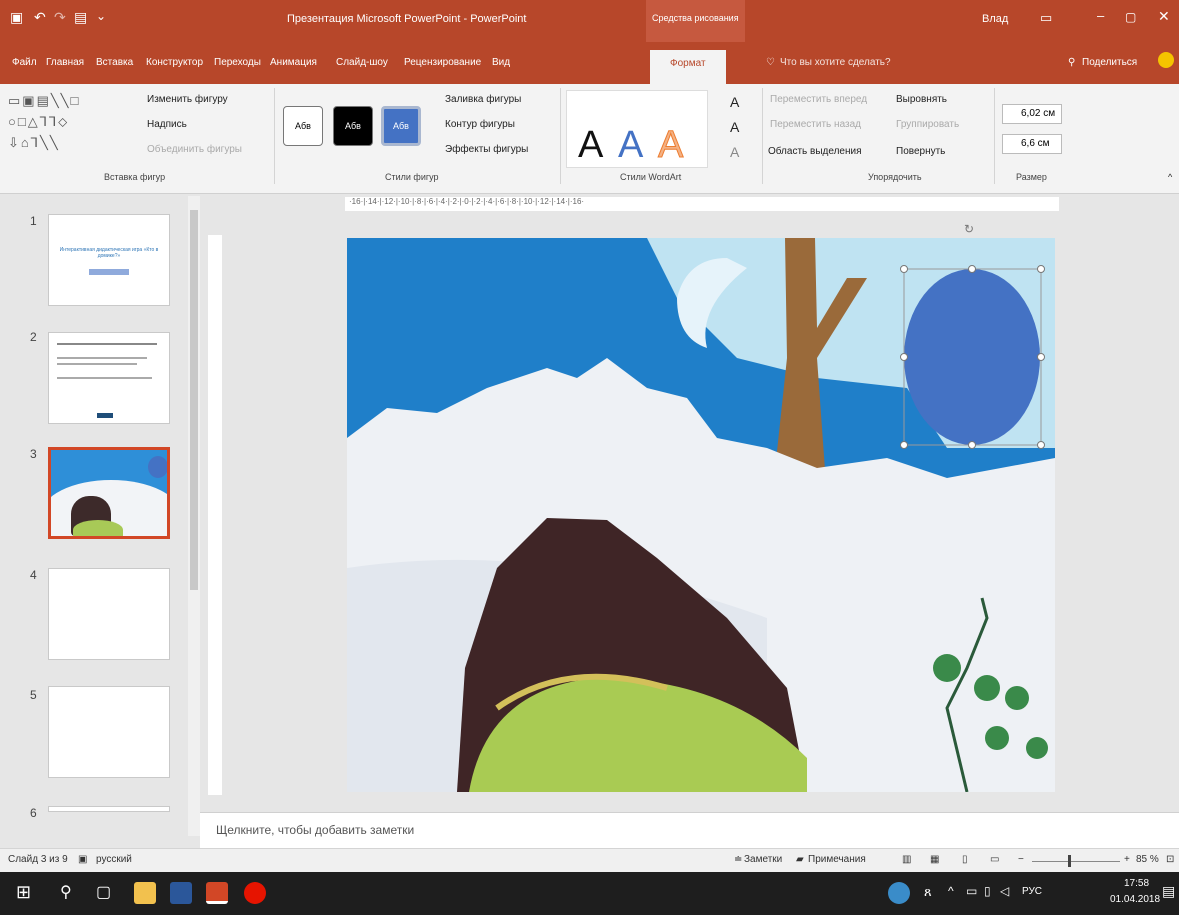 The height and width of the screenshot is (915, 1179). What do you see at coordinates (934, 859) in the screenshot?
I see `slide-sorter-icon: ▦` at bounding box center [934, 859].